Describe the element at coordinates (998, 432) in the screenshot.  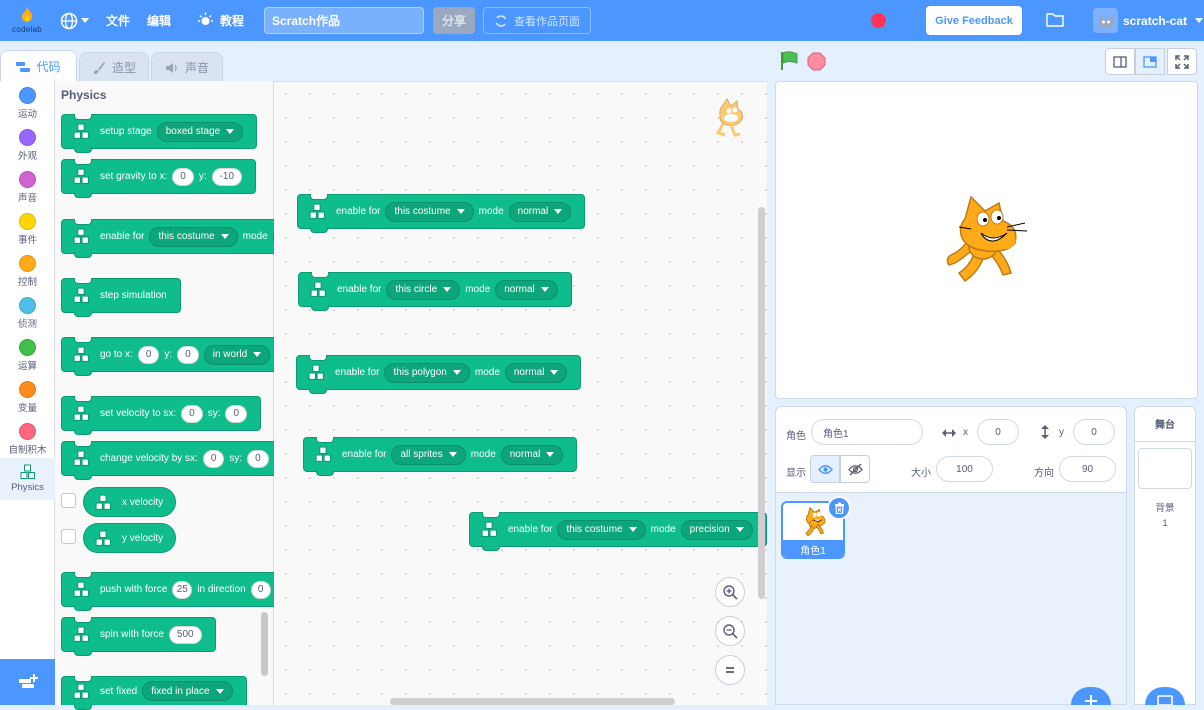
I see `x-input: 0` at that location.